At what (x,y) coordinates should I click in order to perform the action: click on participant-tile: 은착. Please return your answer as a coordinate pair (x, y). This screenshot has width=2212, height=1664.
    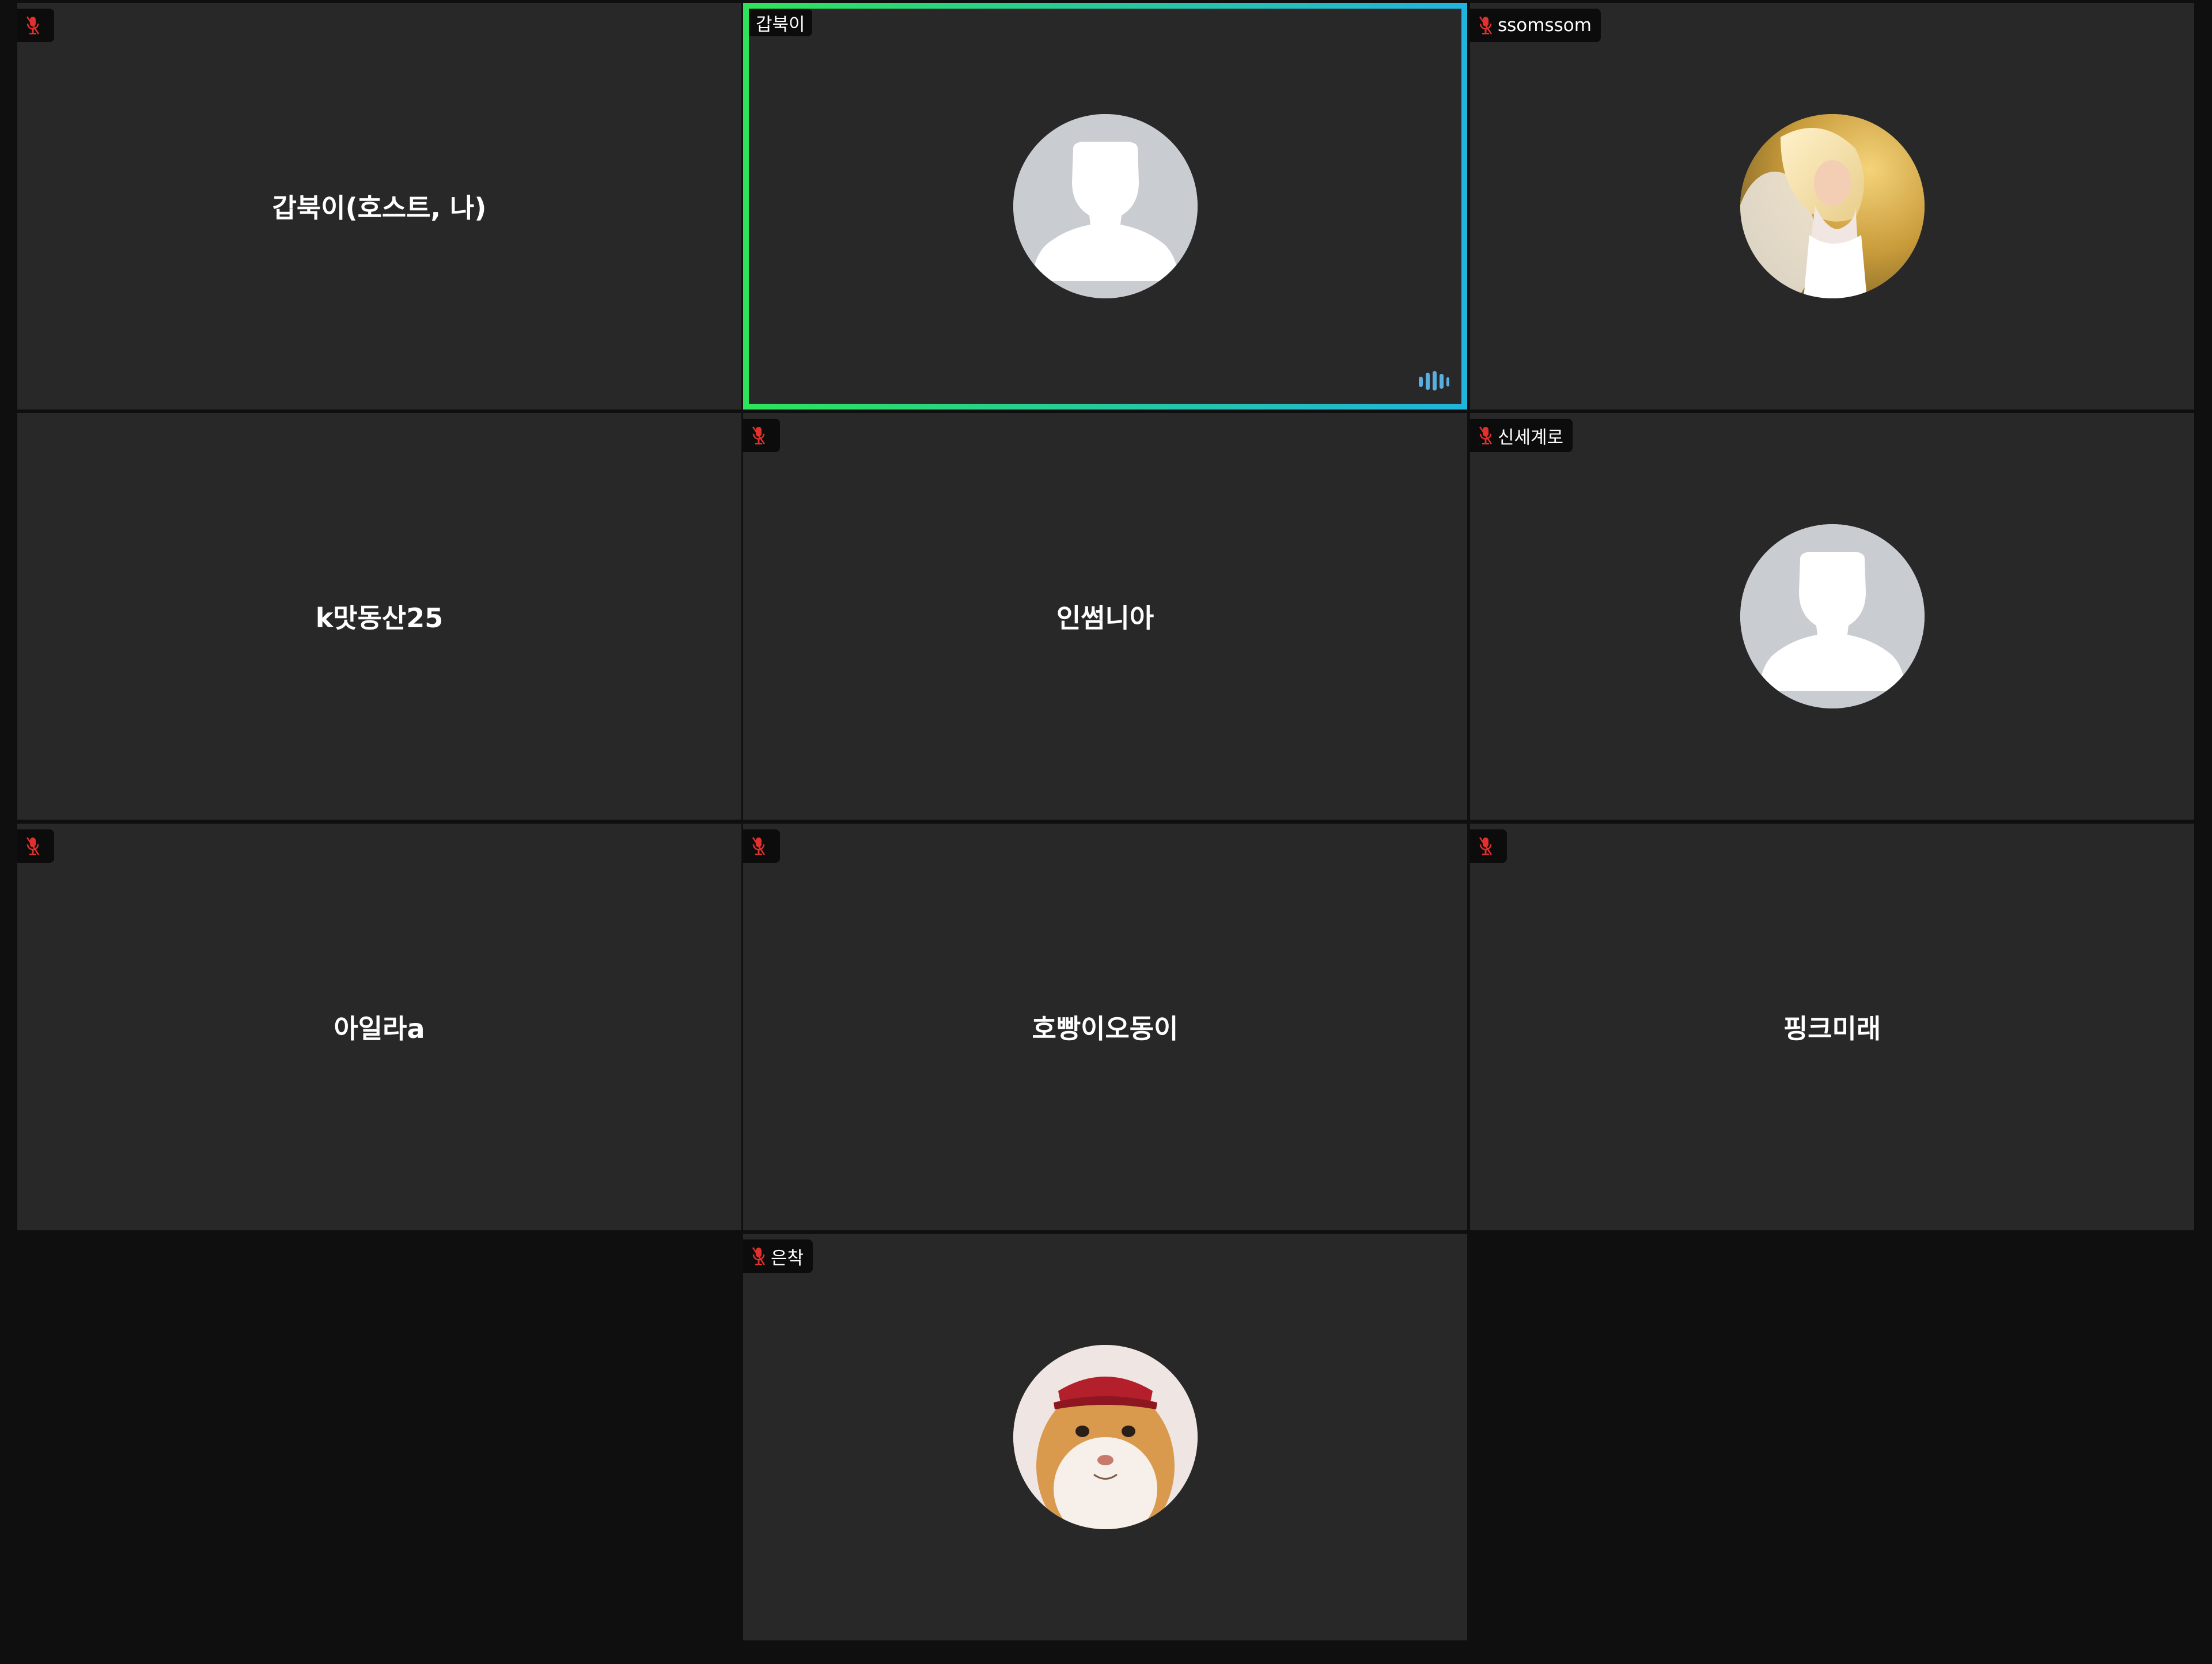
    Looking at the image, I should click on (1105, 1437).